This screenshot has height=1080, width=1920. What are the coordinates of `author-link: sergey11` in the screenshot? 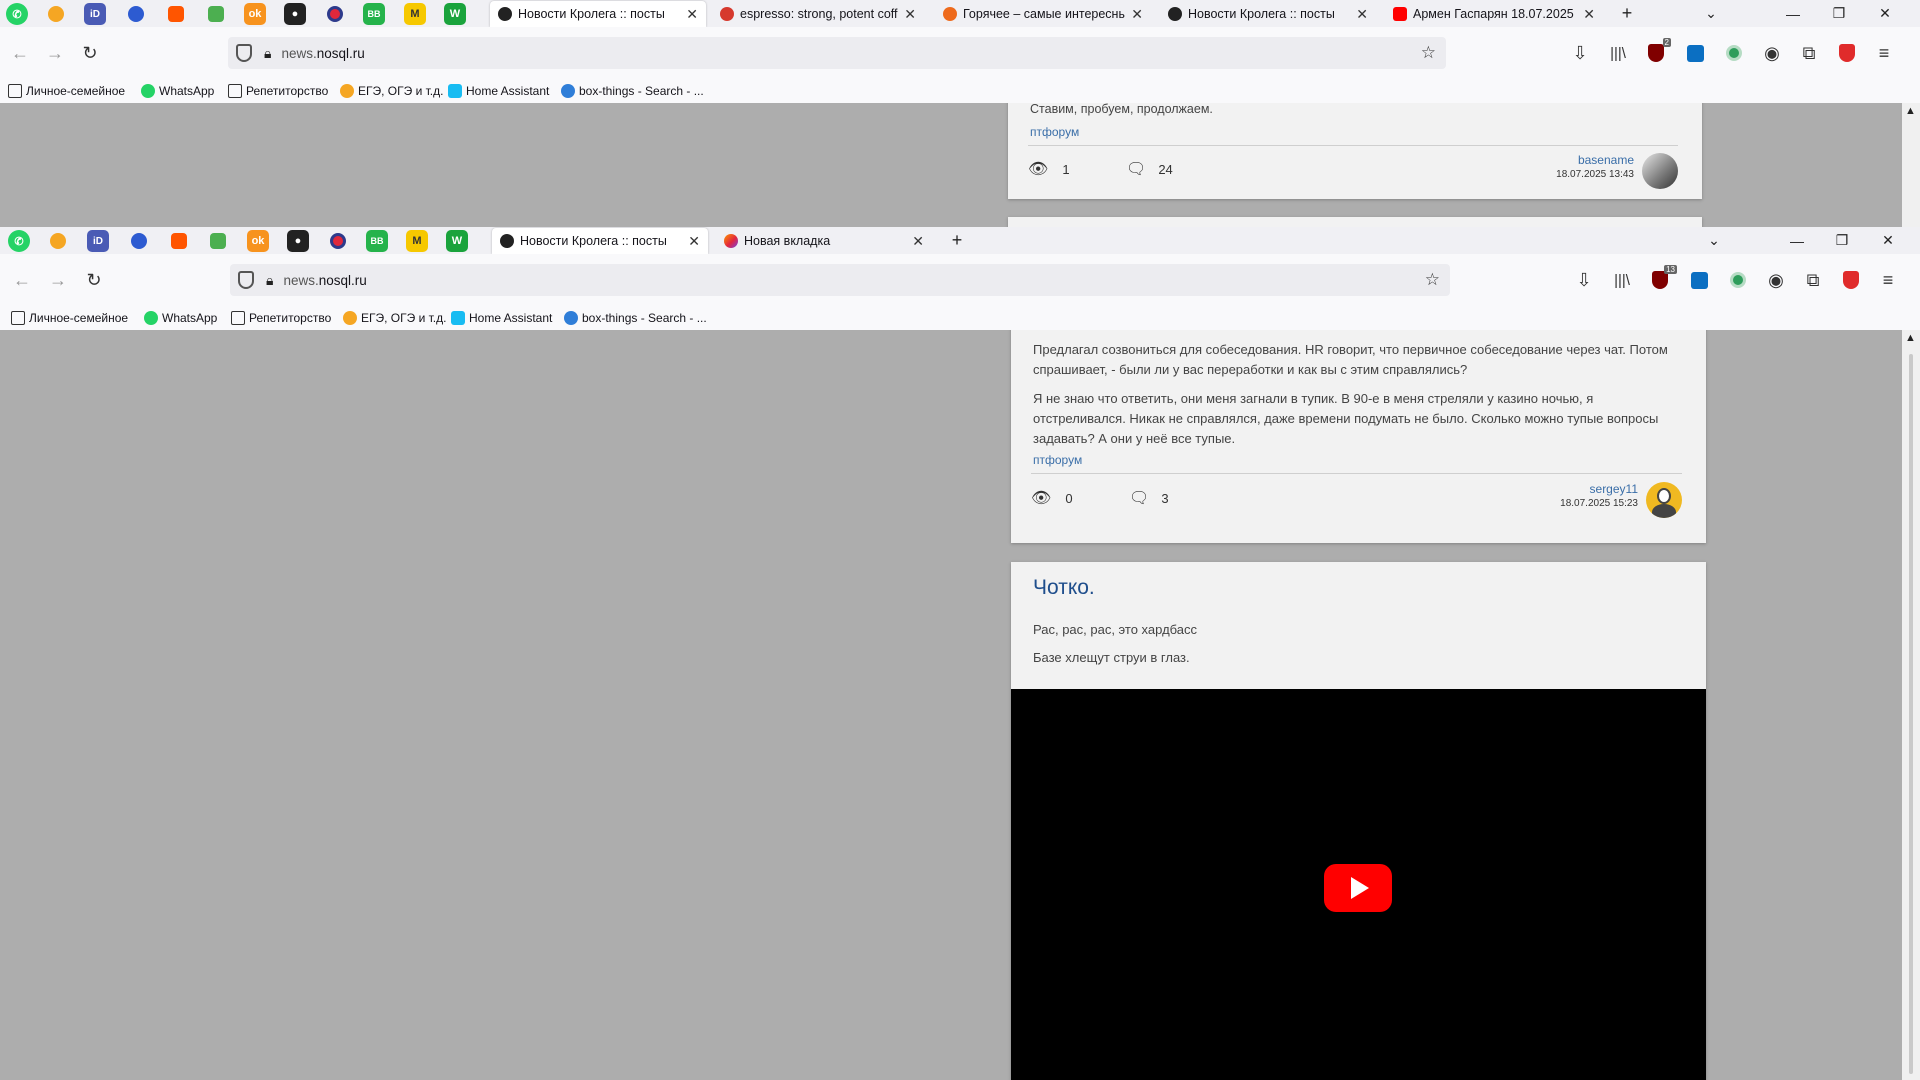 It's located at (1599, 489).